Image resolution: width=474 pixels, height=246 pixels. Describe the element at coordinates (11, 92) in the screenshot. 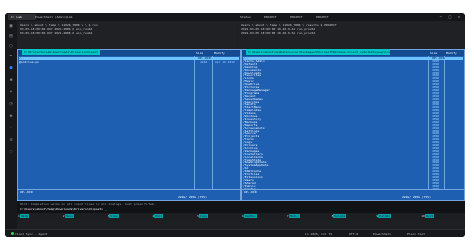

I see `bookmark-icon: ▾` at that location.